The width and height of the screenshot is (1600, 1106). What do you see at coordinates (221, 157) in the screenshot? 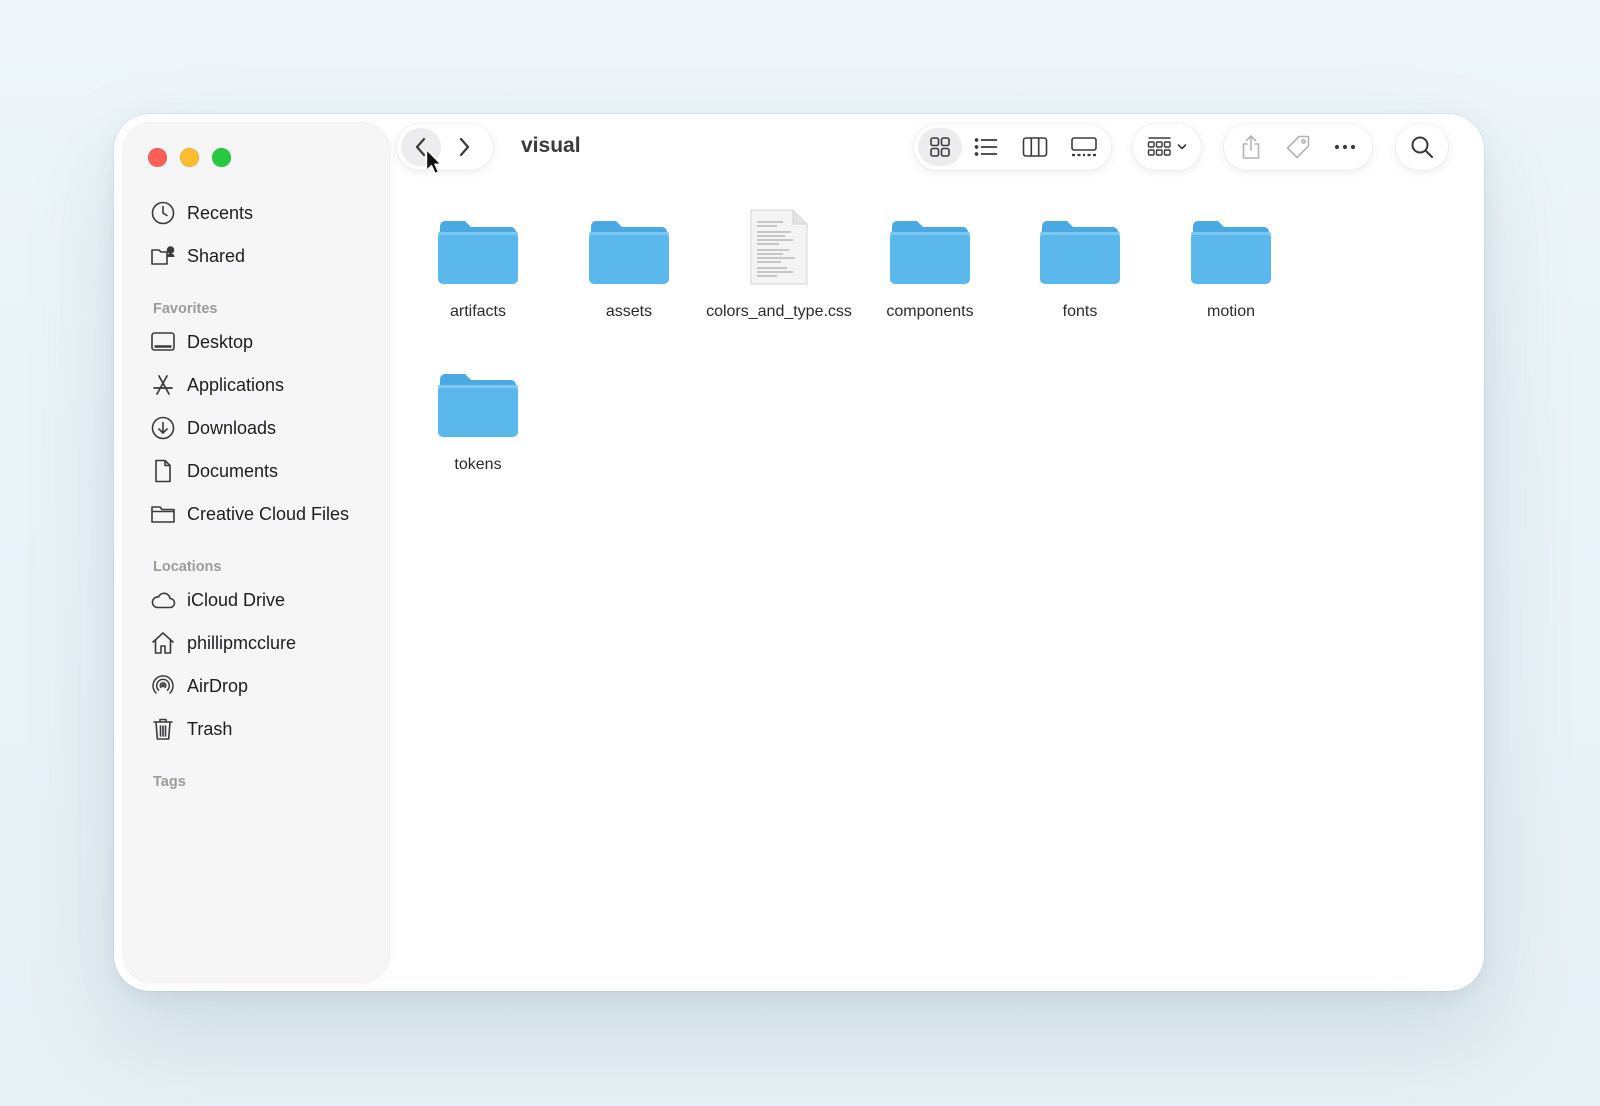
I see `zoom-button` at bounding box center [221, 157].